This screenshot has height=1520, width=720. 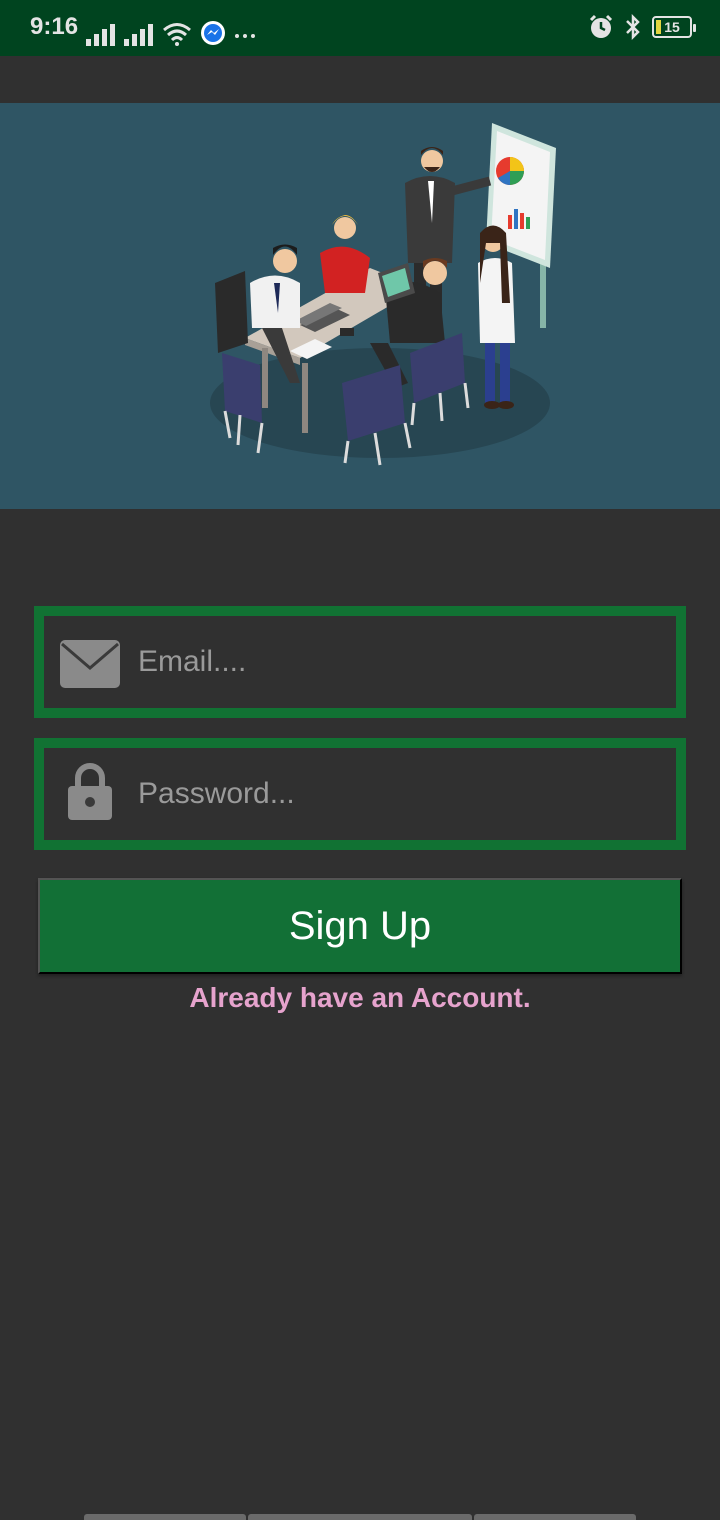 I want to click on battery-level: 15, so click(x=672, y=27).